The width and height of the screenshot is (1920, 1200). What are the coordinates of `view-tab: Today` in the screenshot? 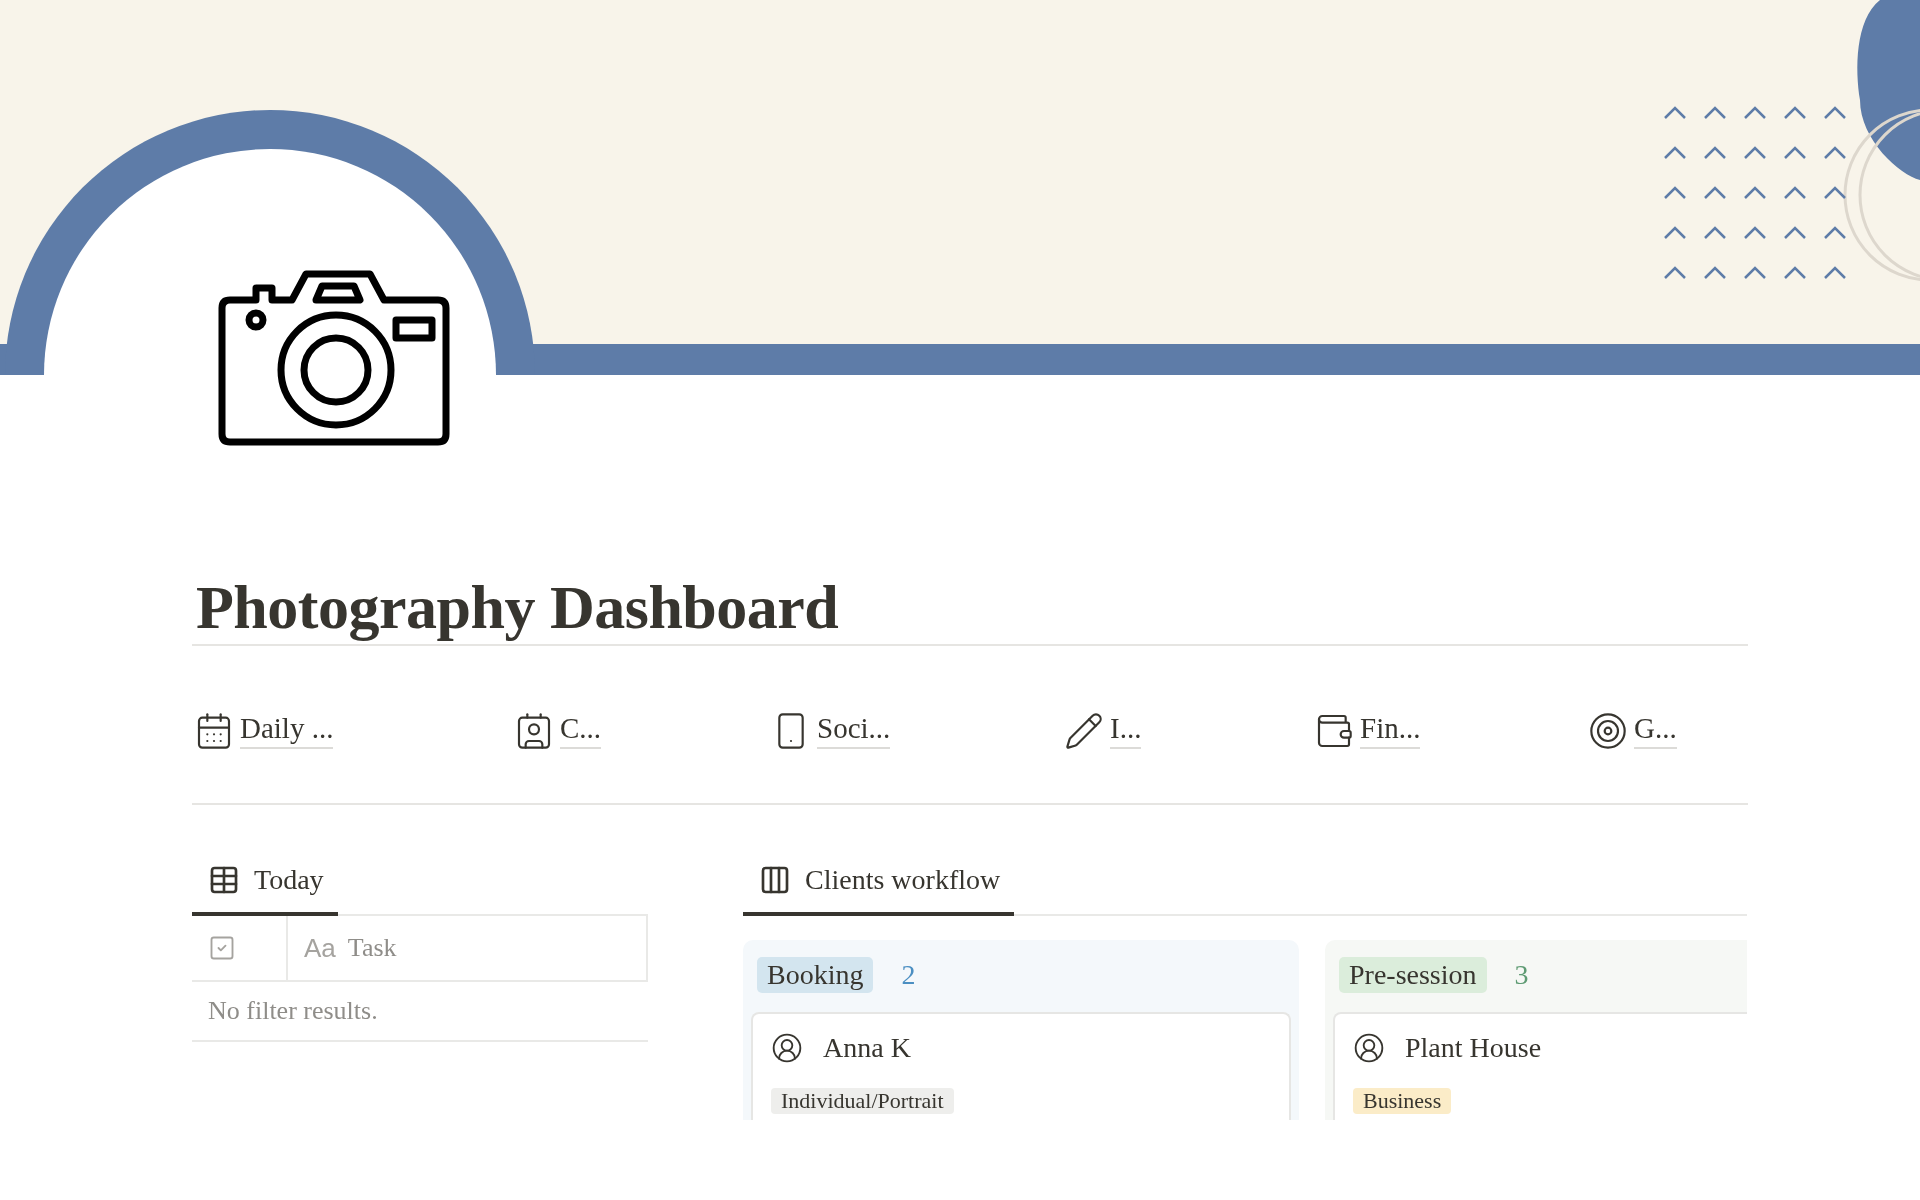 It's located at (265, 883).